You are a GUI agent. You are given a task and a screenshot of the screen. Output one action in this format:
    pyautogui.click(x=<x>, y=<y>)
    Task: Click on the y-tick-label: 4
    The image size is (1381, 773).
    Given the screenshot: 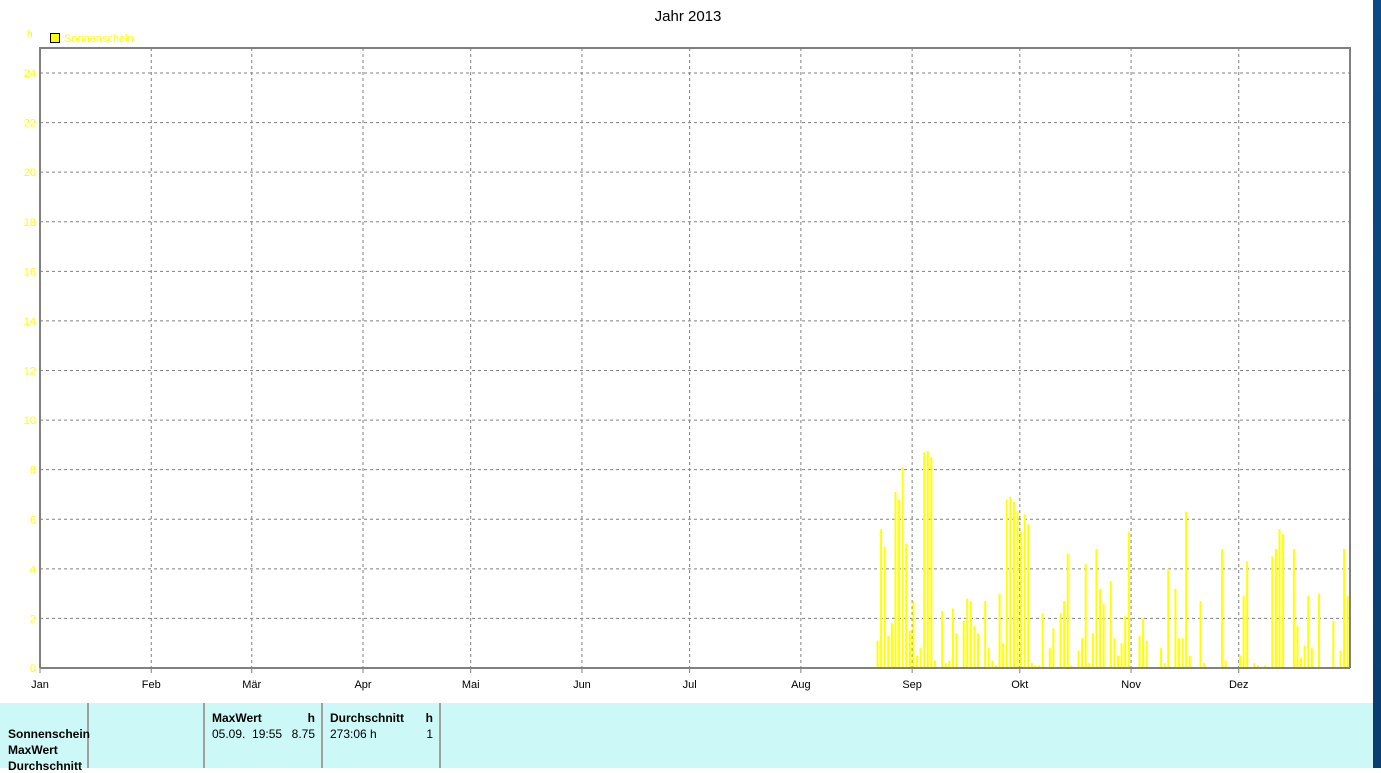 What is the action you would take?
    pyautogui.click(x=33, y=570)
    